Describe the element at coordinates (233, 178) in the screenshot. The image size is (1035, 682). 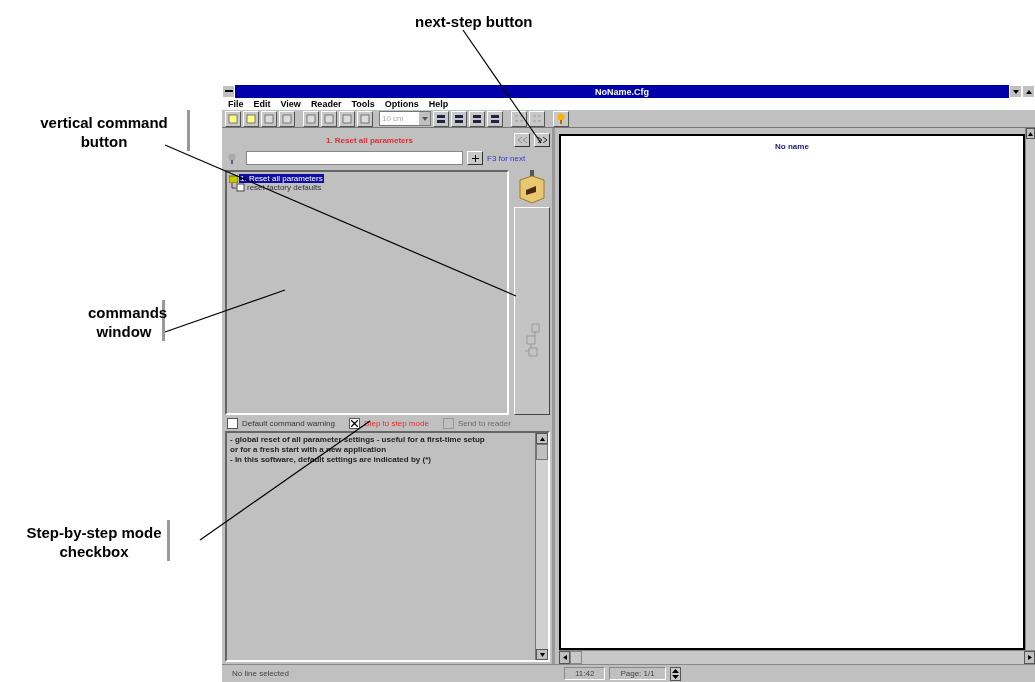
I see `folder-icon` at that location.